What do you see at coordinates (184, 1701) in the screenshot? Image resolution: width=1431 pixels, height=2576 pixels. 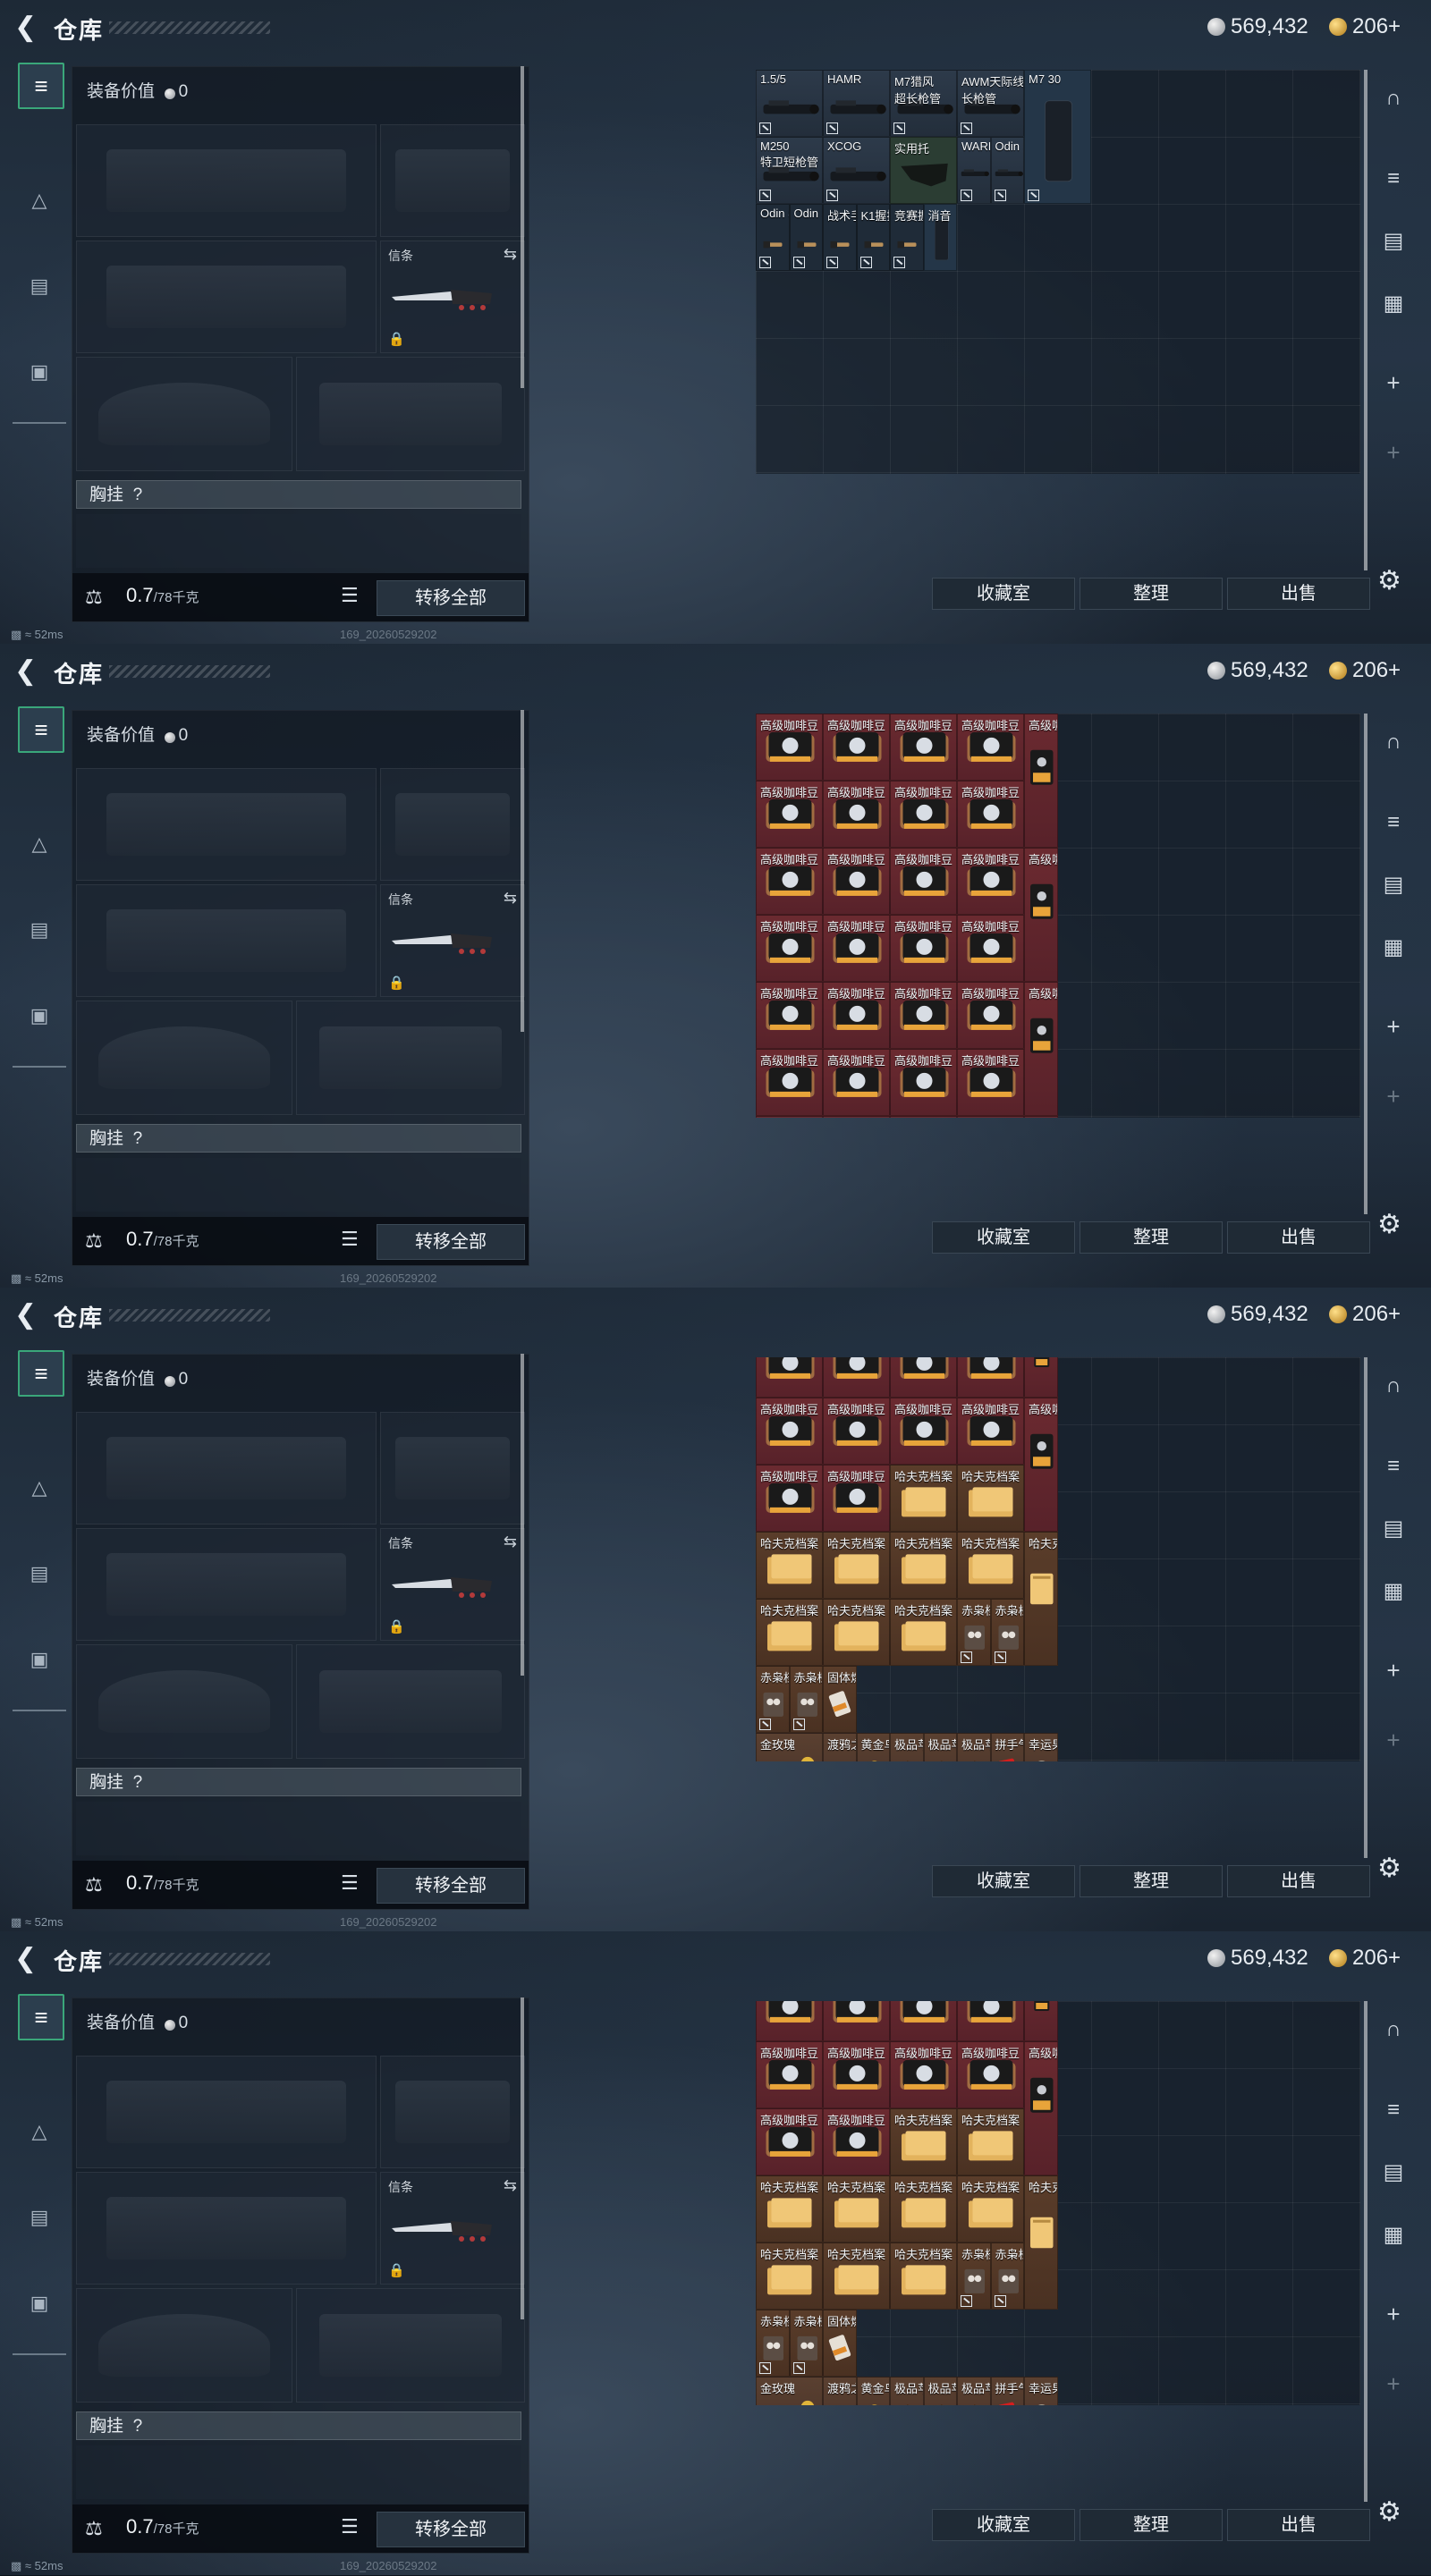 I see `helmet-slot` at bounding box center [184, 1701].